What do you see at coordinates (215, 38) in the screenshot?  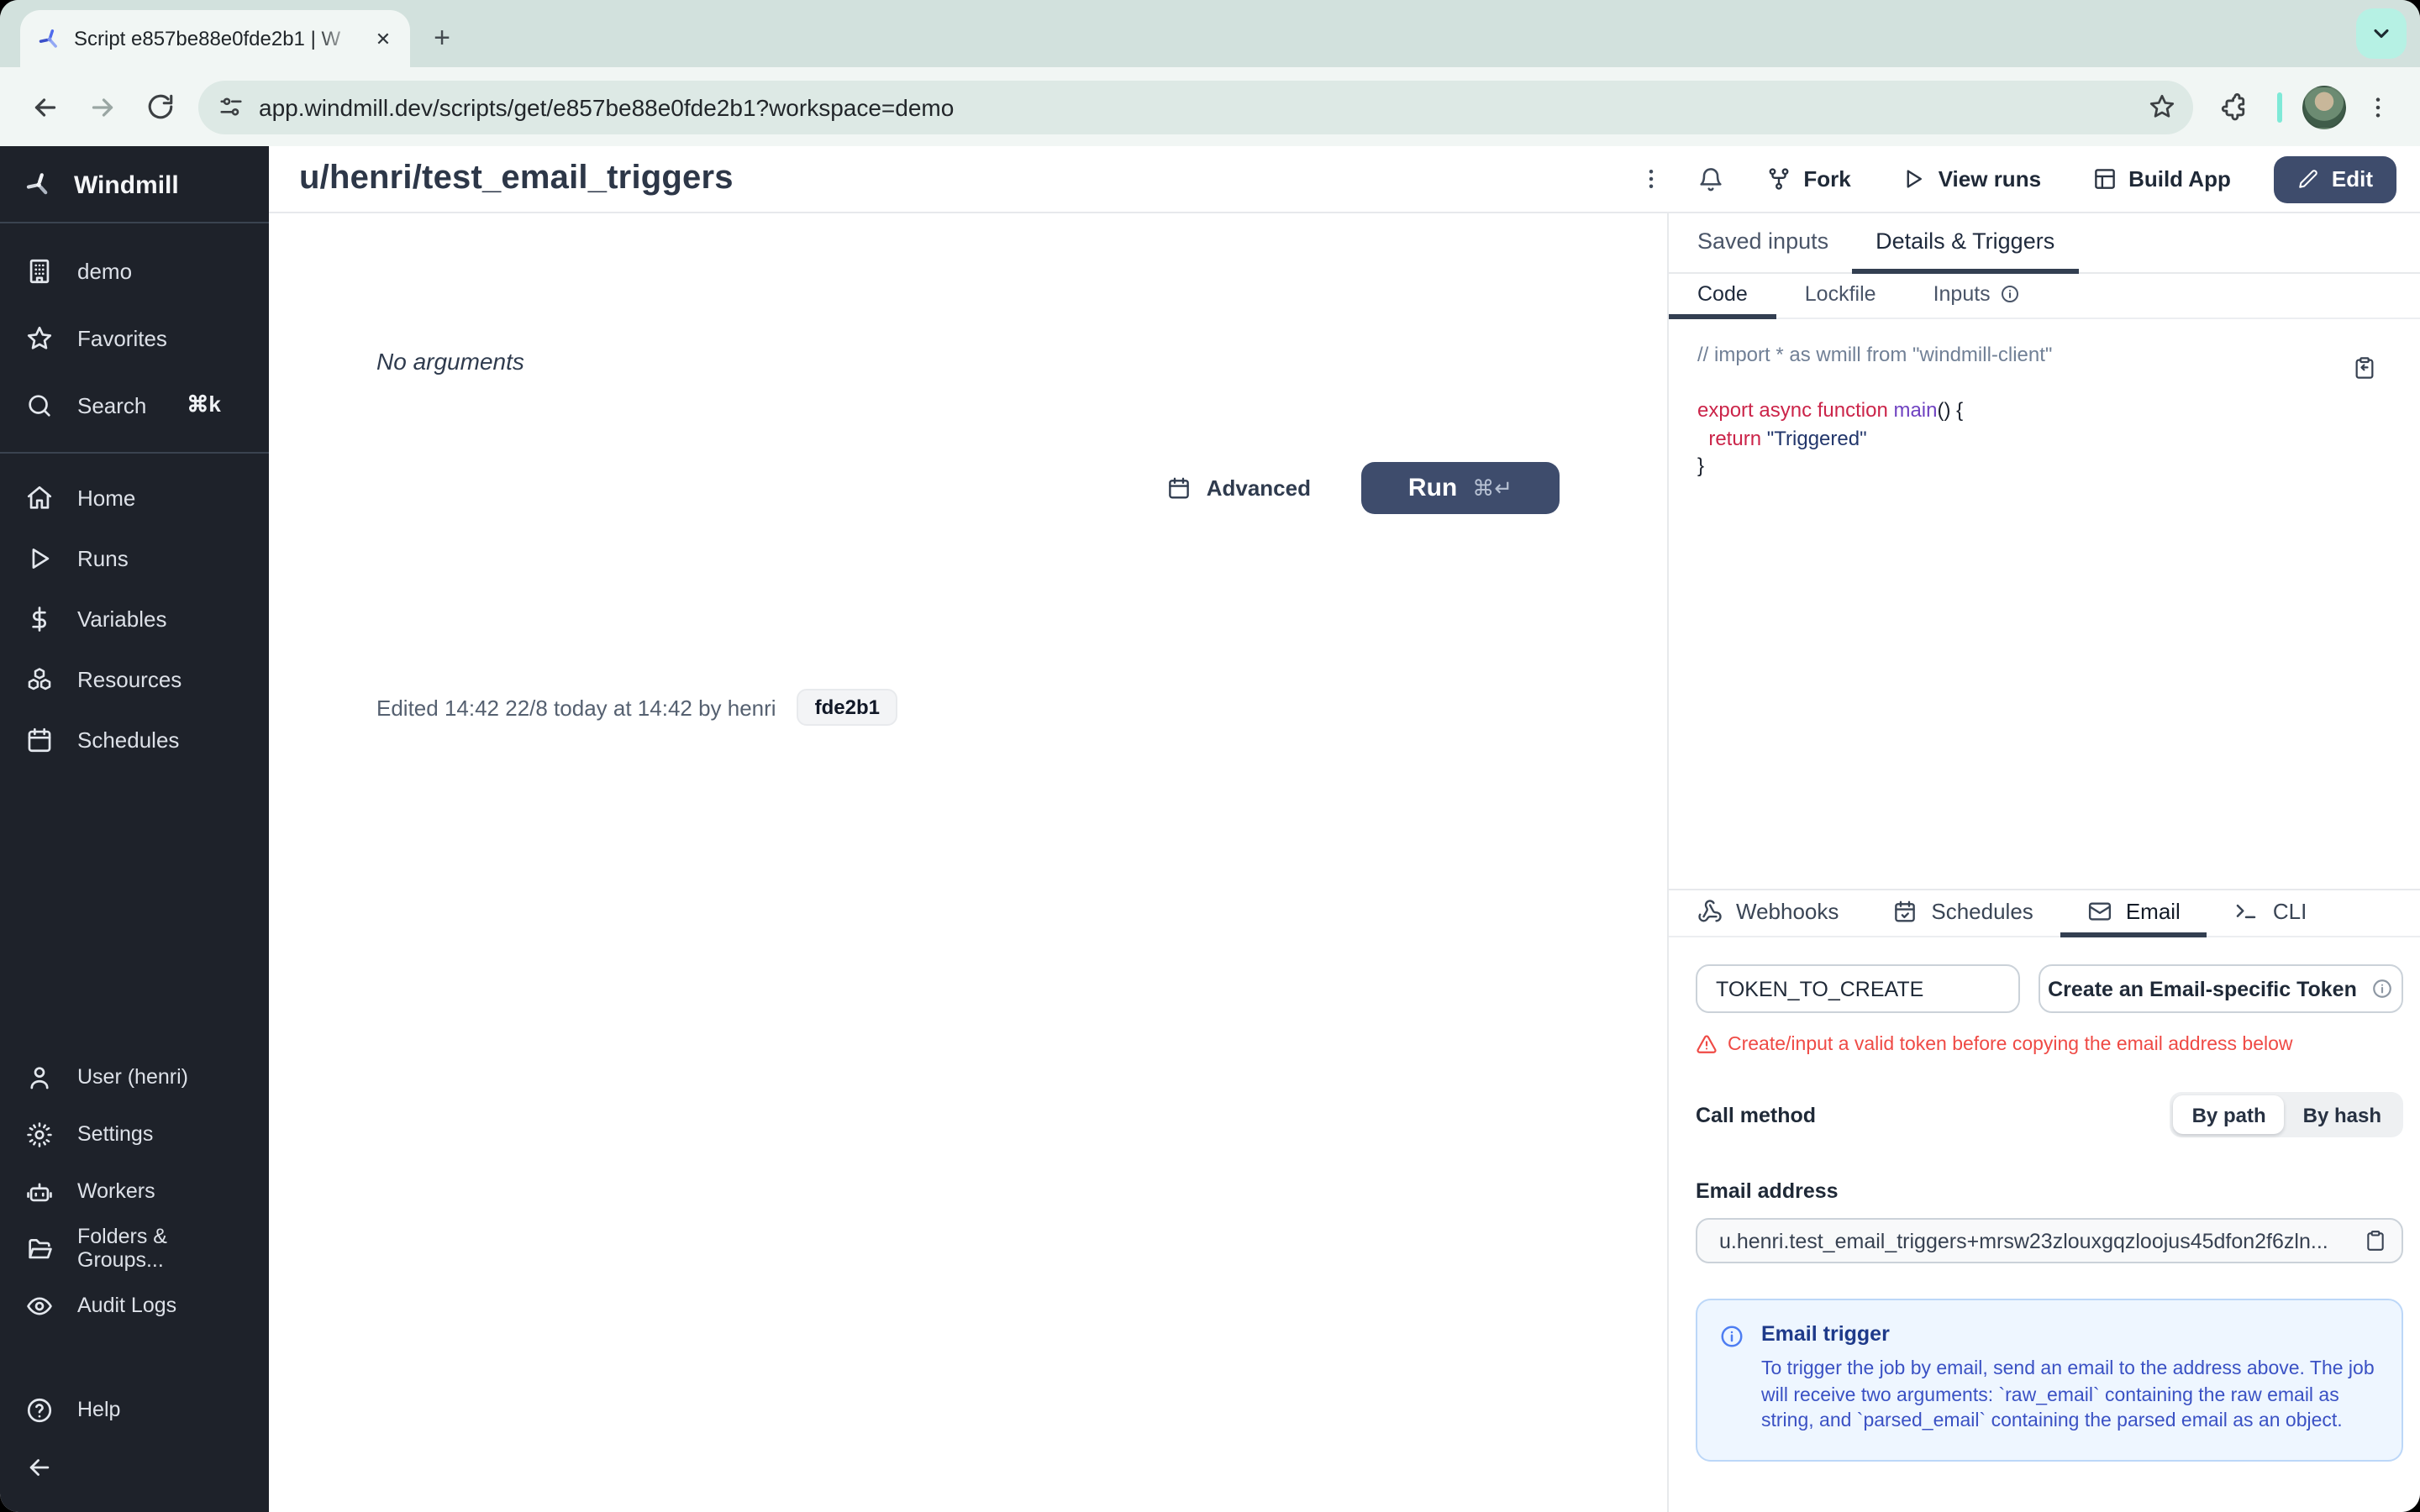 I see `browser-tab: Script e857be88e0fde2b1 | W ✕` at bounding box center [215, 38].